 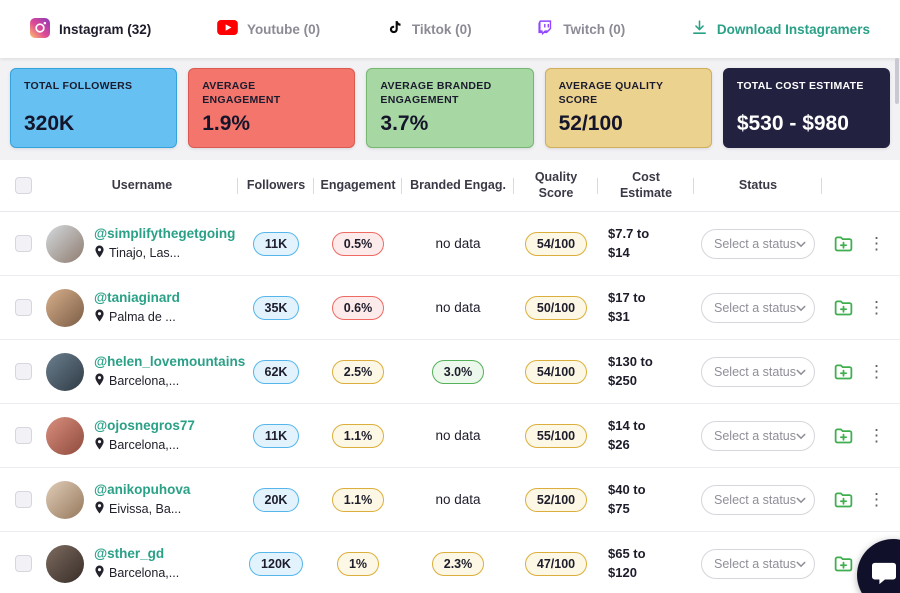 I want to click on engagement-pill: 0.5%, so click(x=358, y=243).